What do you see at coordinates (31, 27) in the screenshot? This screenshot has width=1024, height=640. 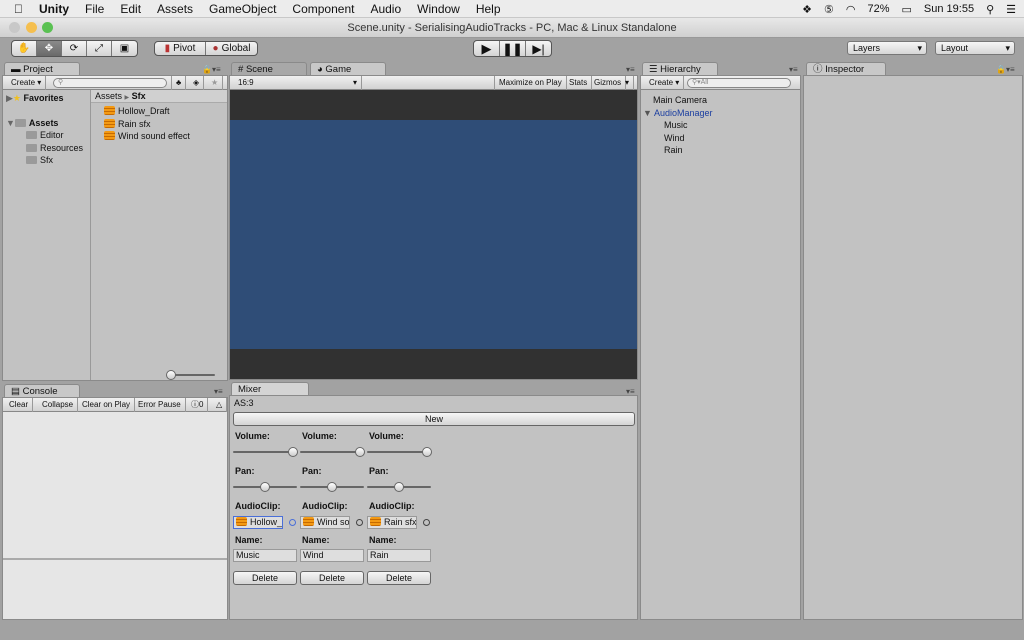 I see `minimize-window-button` at bounding box center [31, 27].